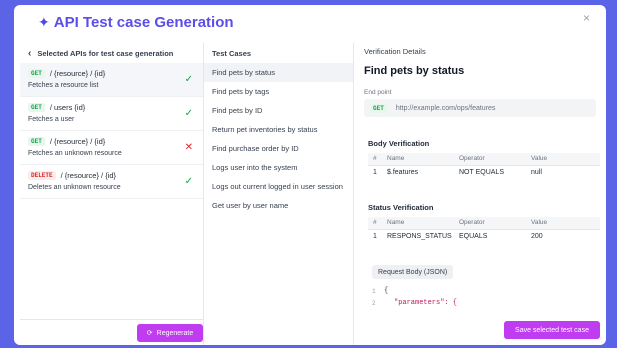 The image size is (617, 348). Describe the element at coordinates (490, 171) in the screenshot. I see `table-cell: NOT EQUALS` at that location.